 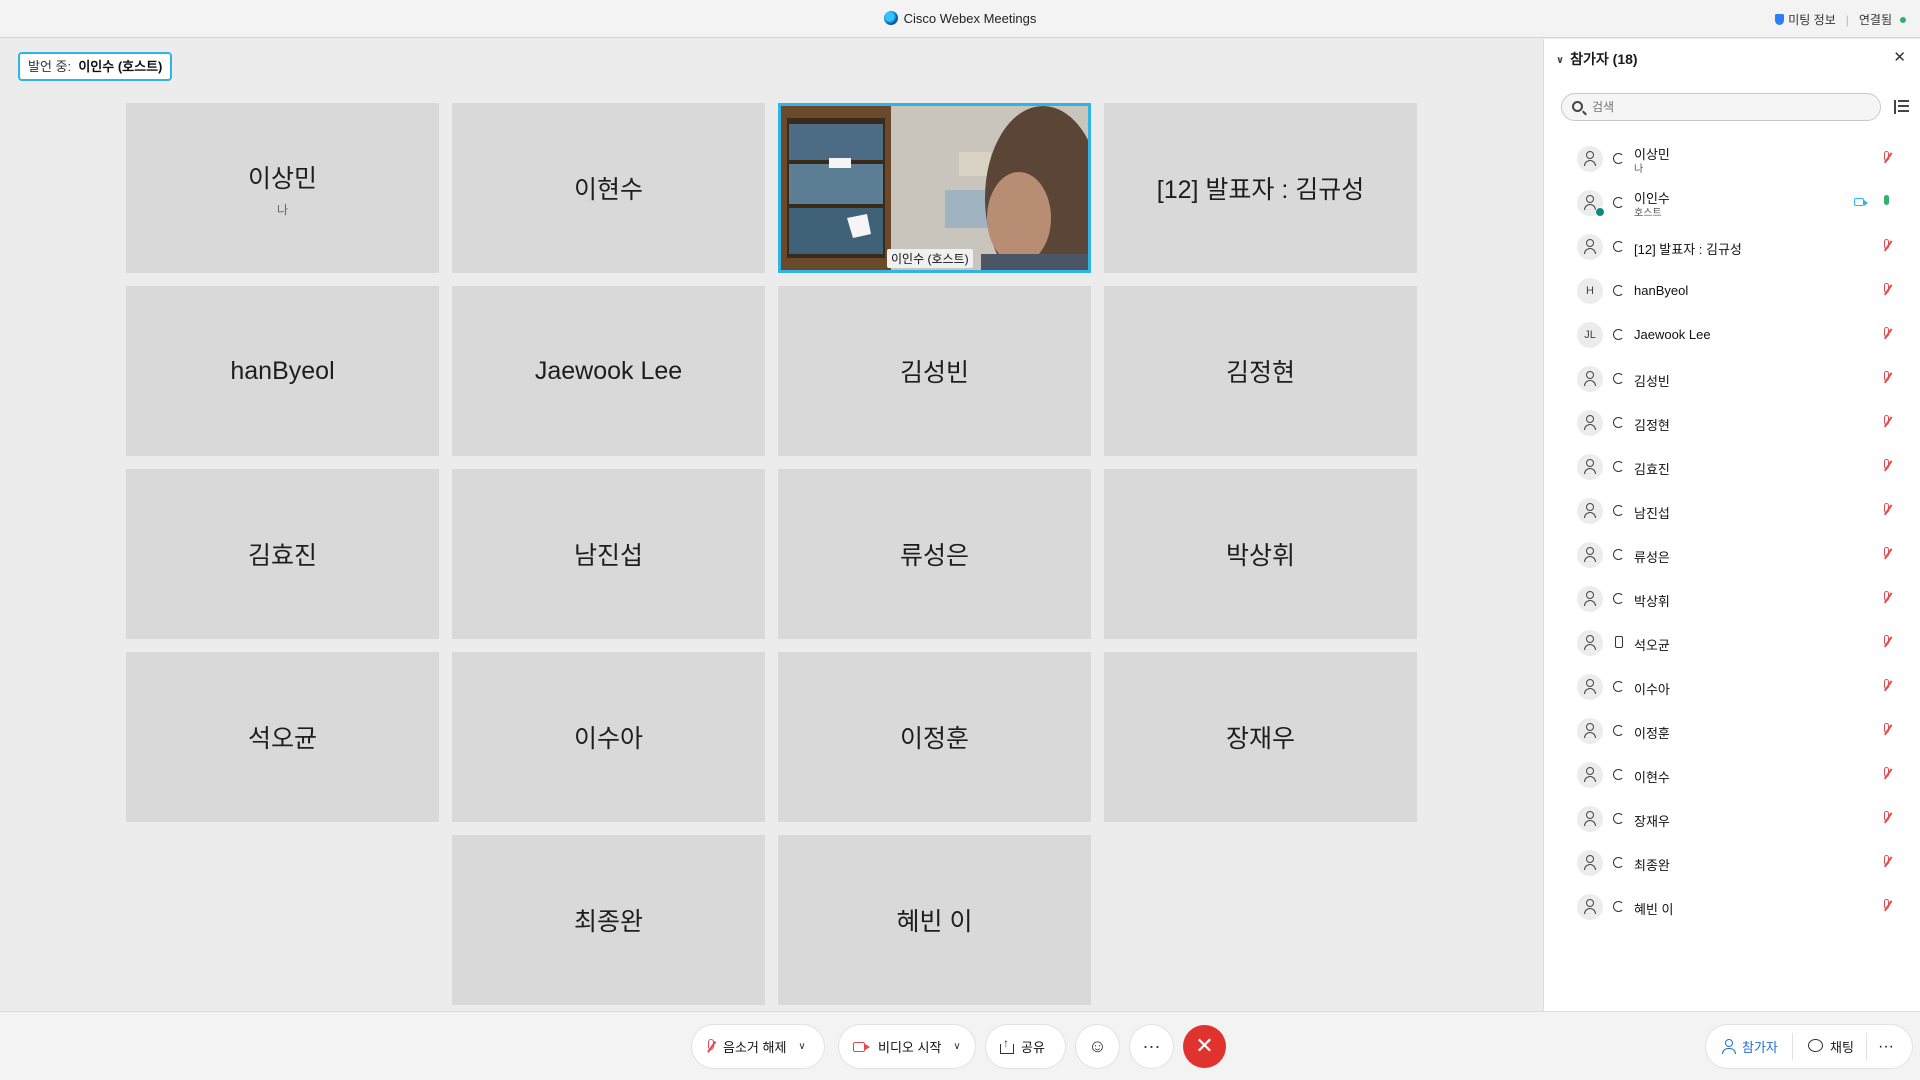 I want to click on leave-meeting-button: ✕, so click(x=1204, y=1046).